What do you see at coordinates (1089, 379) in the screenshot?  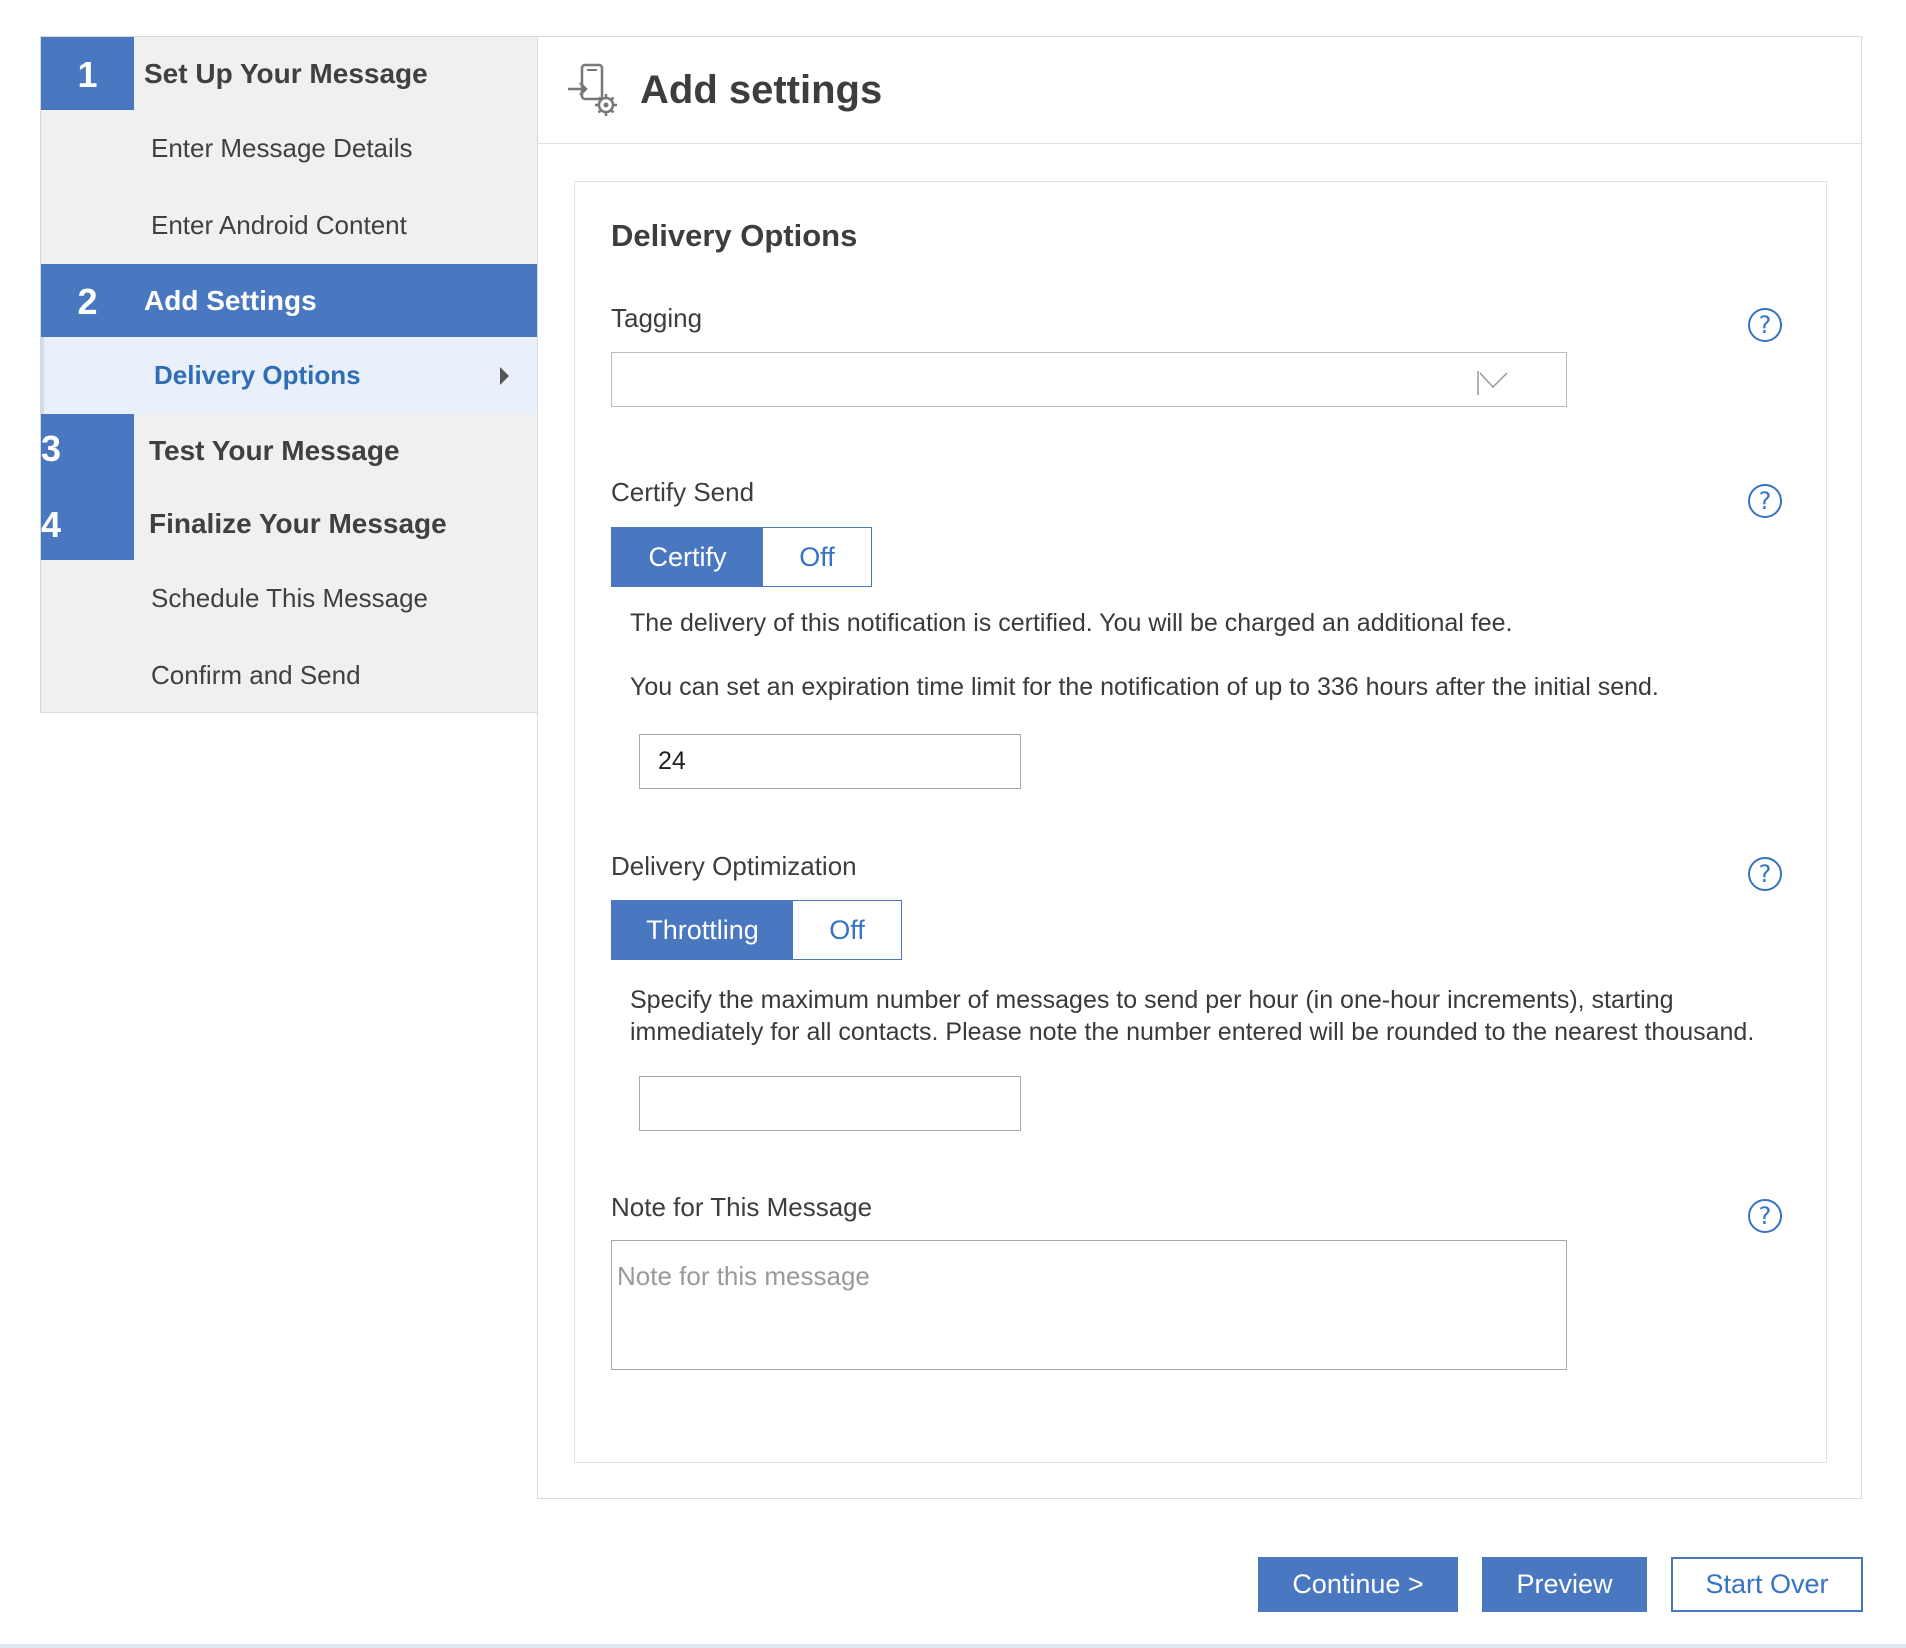 I see `tagging-select` at bounding box center [1089, 379].